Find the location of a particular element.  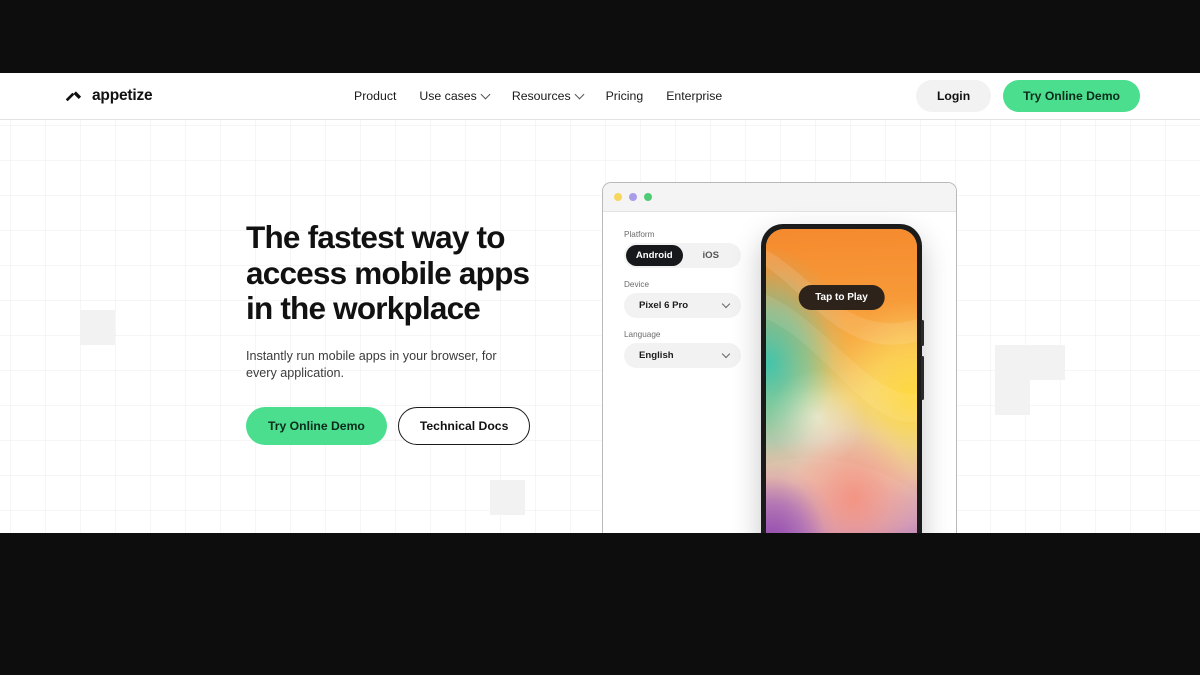

device-label: Device is located at coordinates (637, 284).